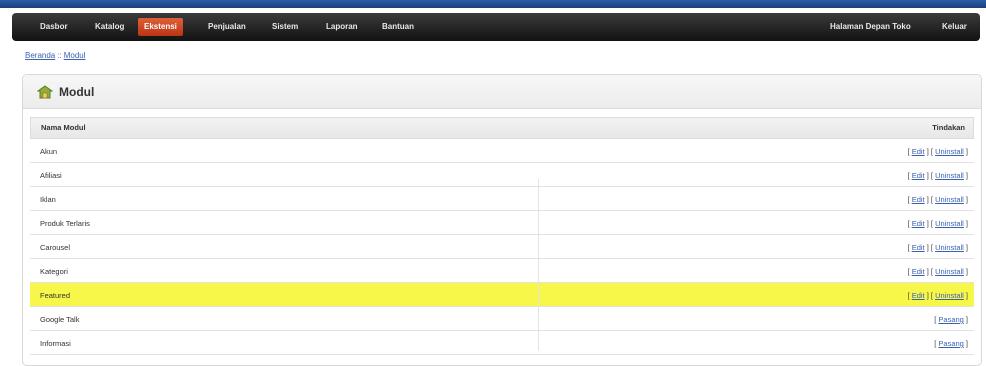 The height and width of the screenshot is (366, 986). What do you see at coordinates (54, 271) in the screenshot?
I see `module-name: Kategori` at bounding box center [54, 271].